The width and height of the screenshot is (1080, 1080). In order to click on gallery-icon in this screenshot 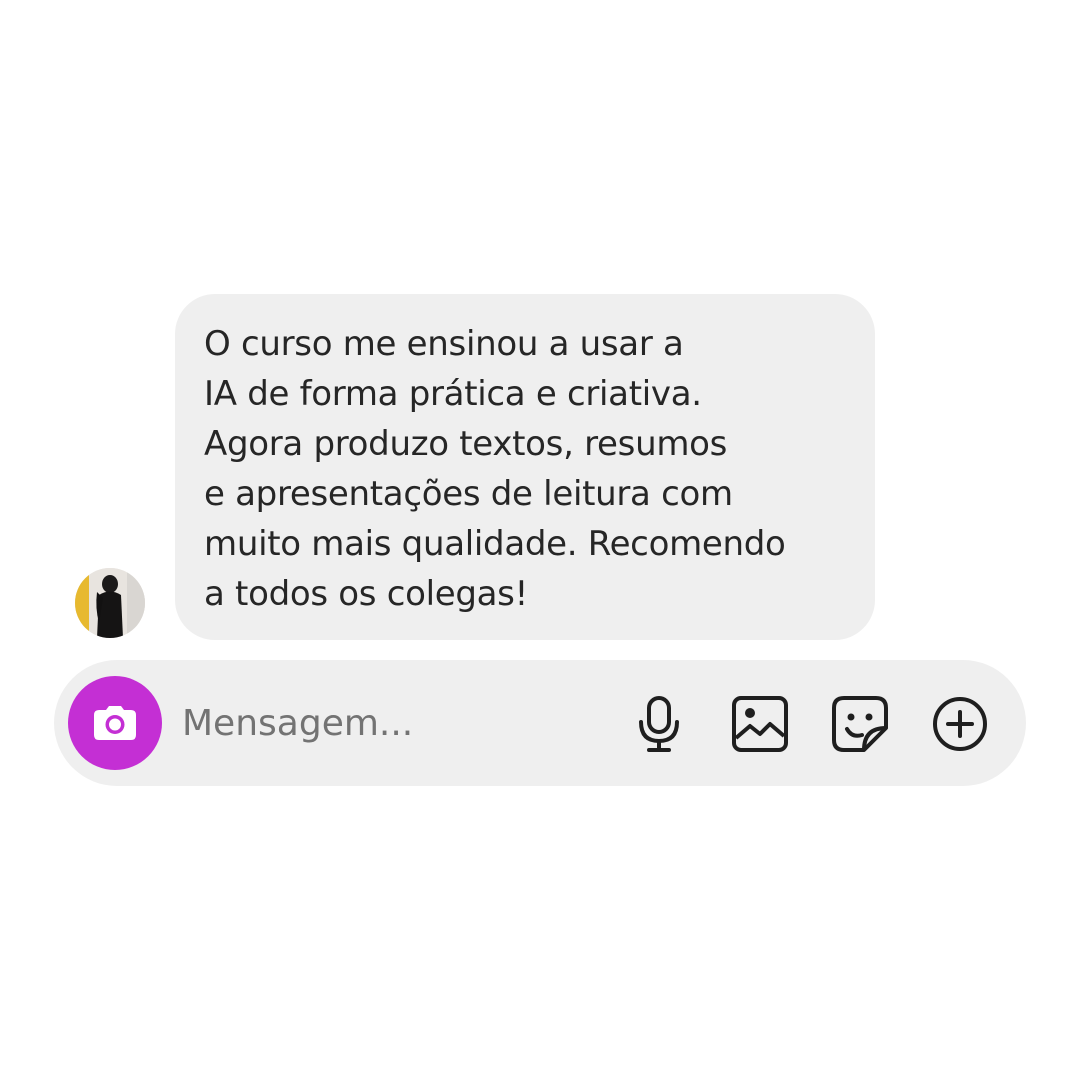, I will do `click(760, 724)`.